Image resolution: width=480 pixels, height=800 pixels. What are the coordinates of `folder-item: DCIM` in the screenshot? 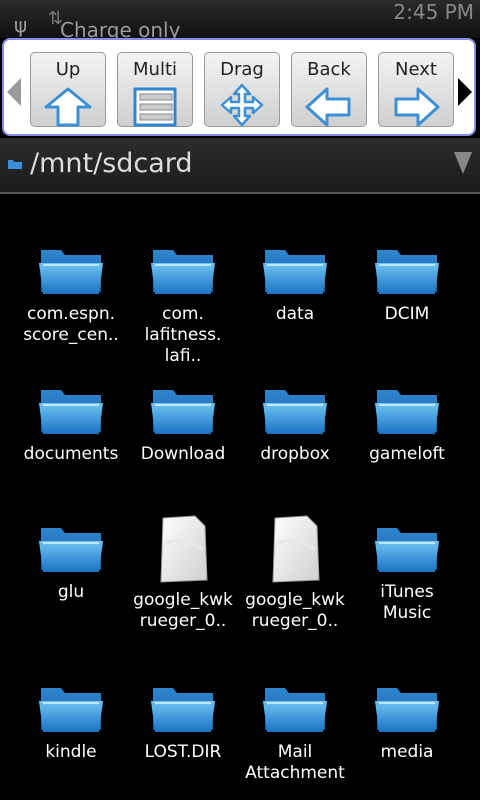 It's located at (407, 280).